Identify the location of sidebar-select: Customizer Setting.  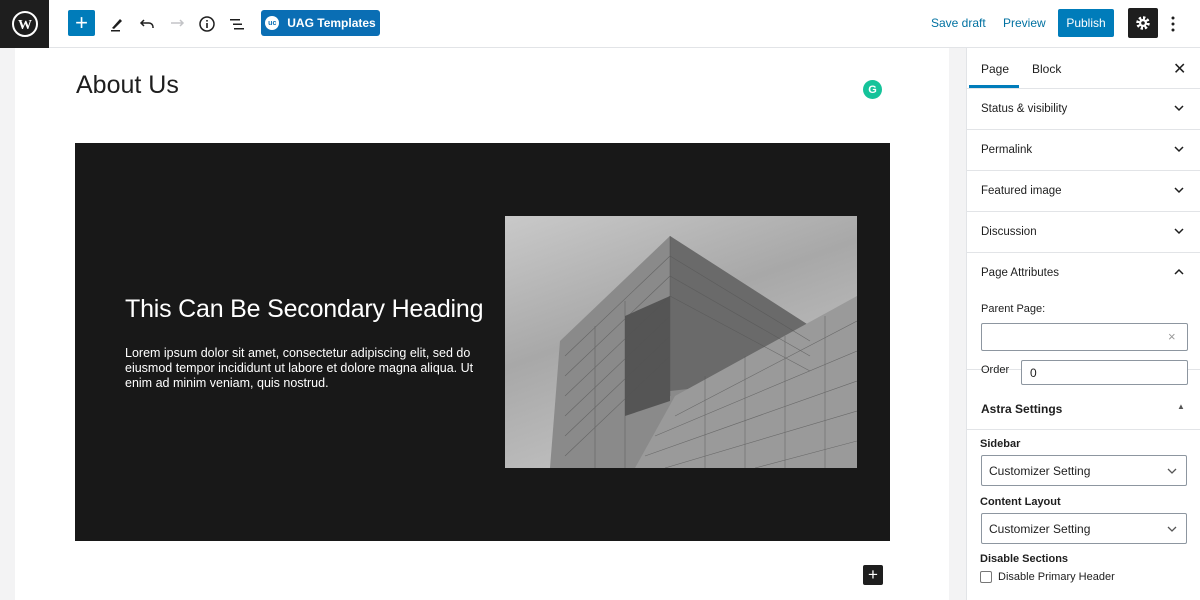
(1084, 470).